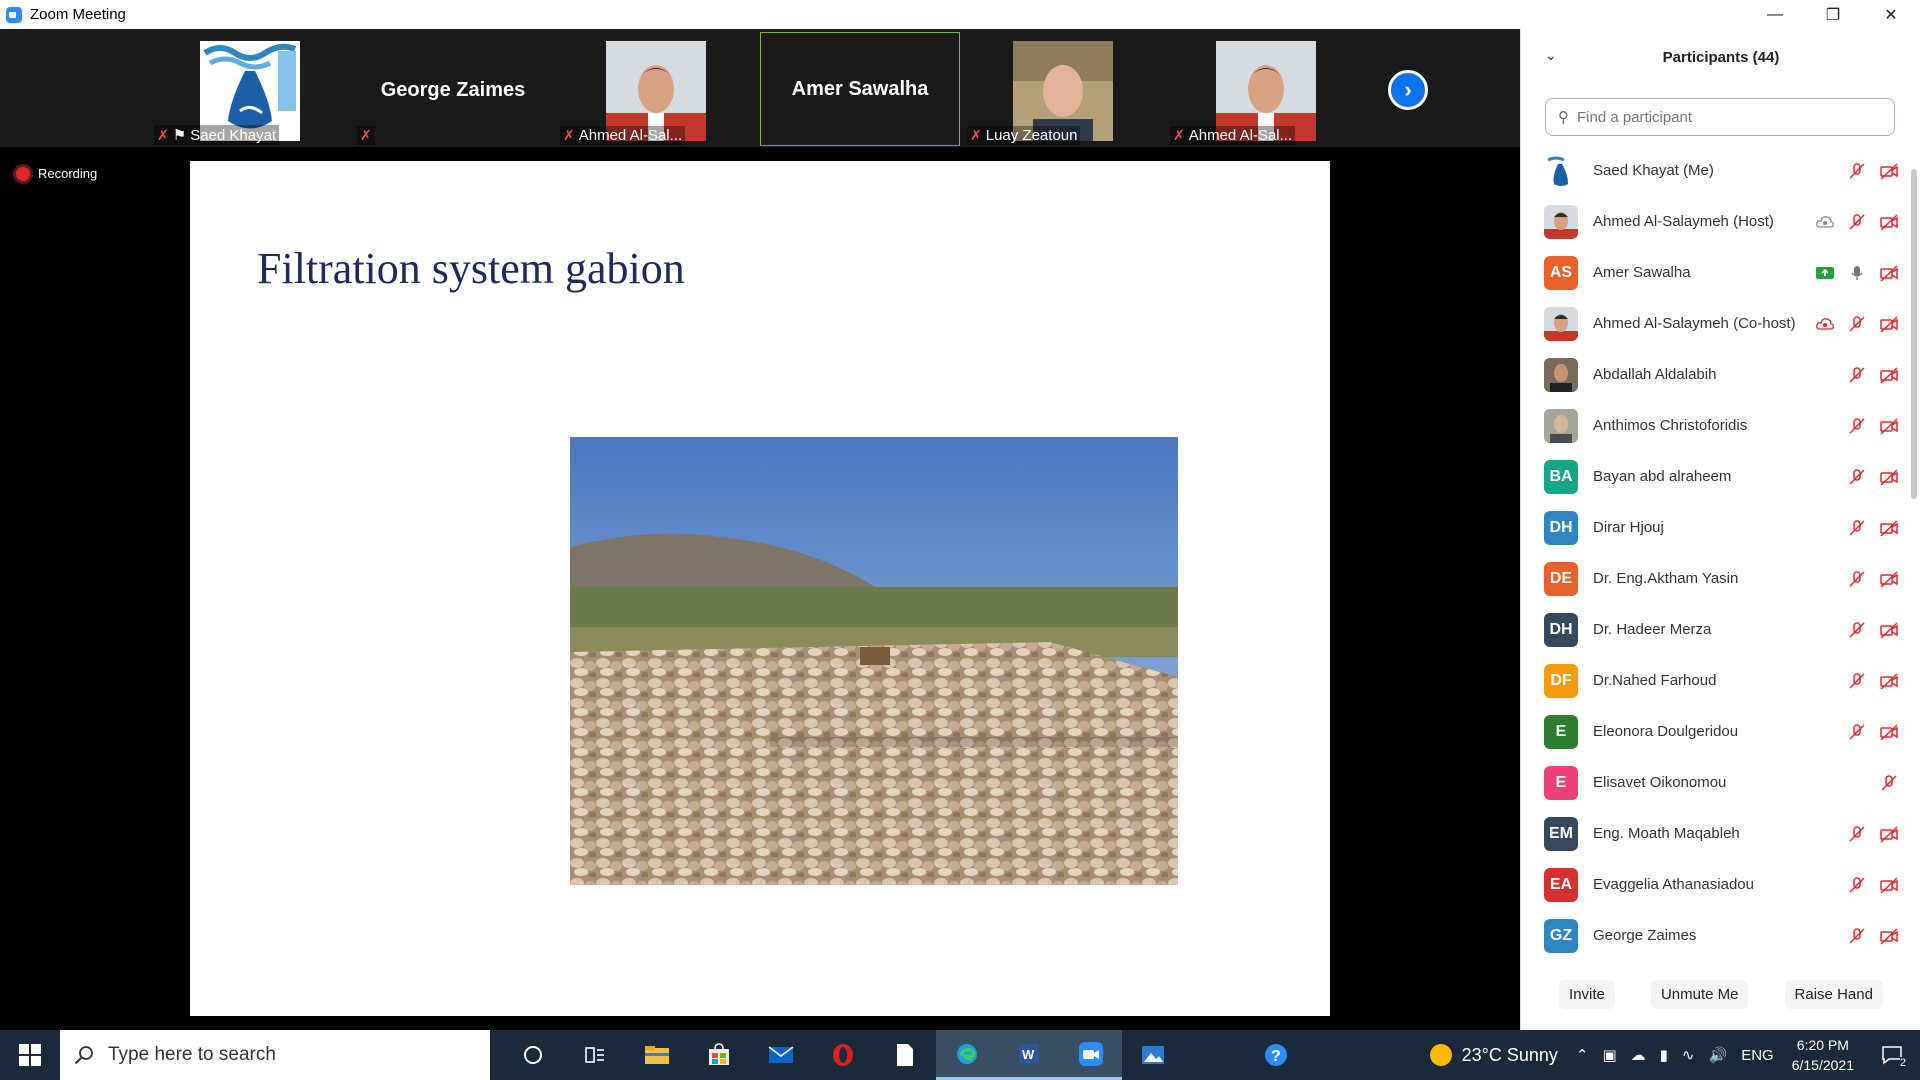 Image resolution: width=1920 pixels, height=1080 pixels. Describe the element at coordinates (1609, 1055) in the screenshot. I see `device-icon: ▣` at that location.